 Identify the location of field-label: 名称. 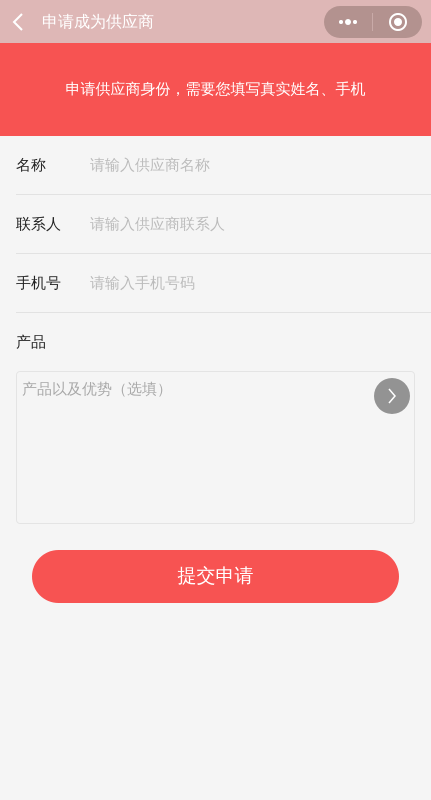
(31, 165).